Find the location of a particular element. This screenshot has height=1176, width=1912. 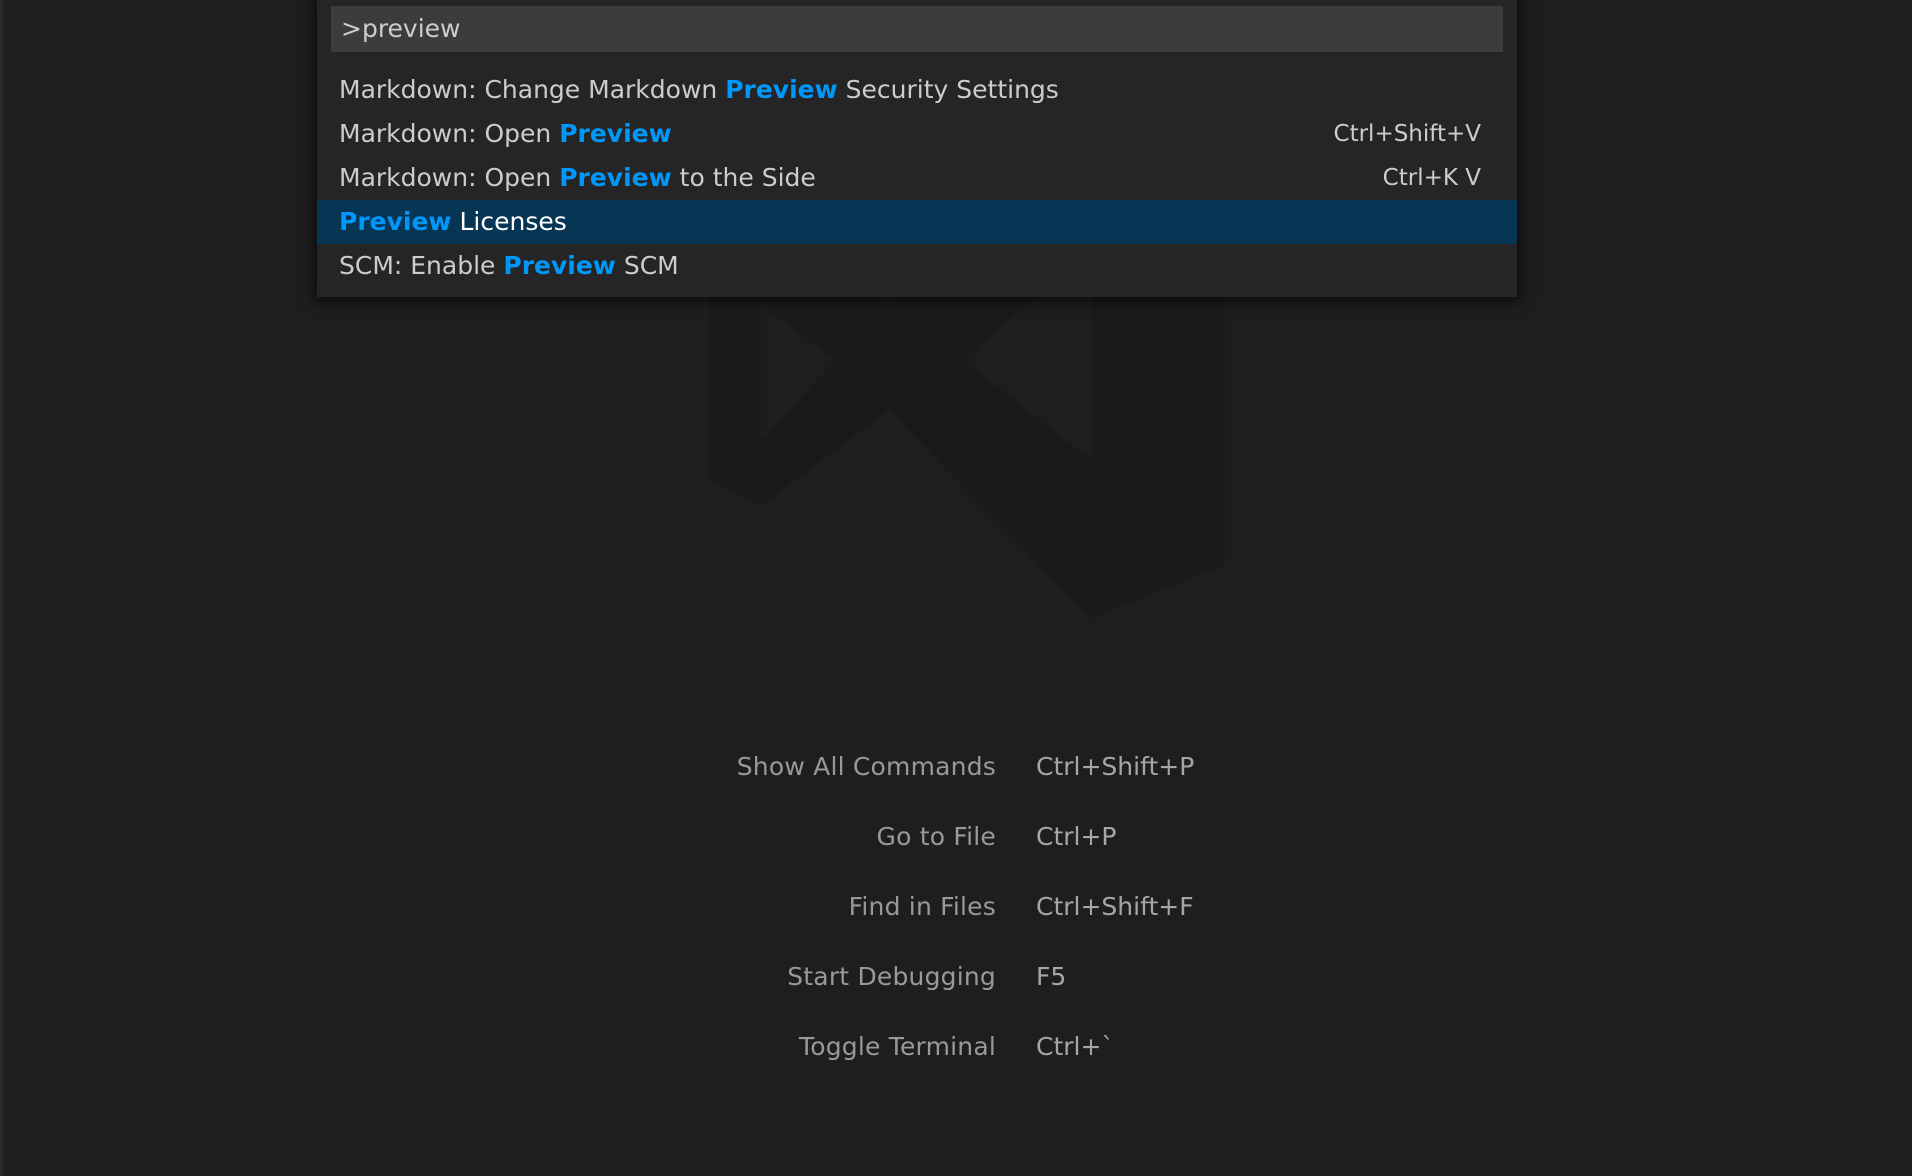

shortcut-key: Ctrl+Shift+F is located at coordinates (1115, 906).